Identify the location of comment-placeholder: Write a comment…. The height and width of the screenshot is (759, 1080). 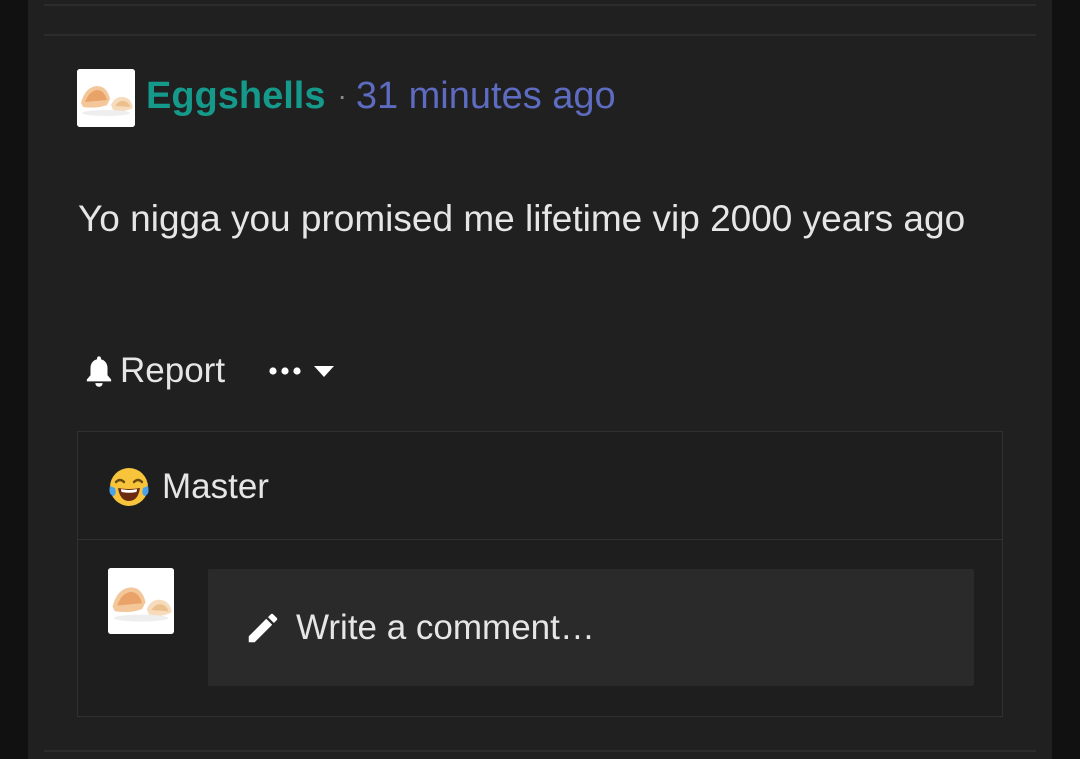
(445, 627).